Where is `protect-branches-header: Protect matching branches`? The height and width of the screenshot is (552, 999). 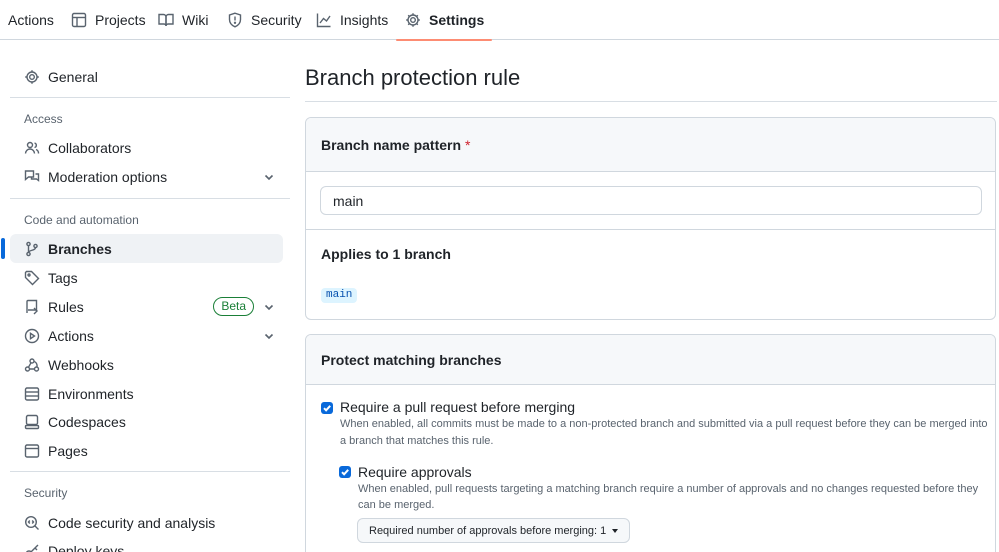 protect-branches-header: Protect matching branches is located at coordinates (650, 360).